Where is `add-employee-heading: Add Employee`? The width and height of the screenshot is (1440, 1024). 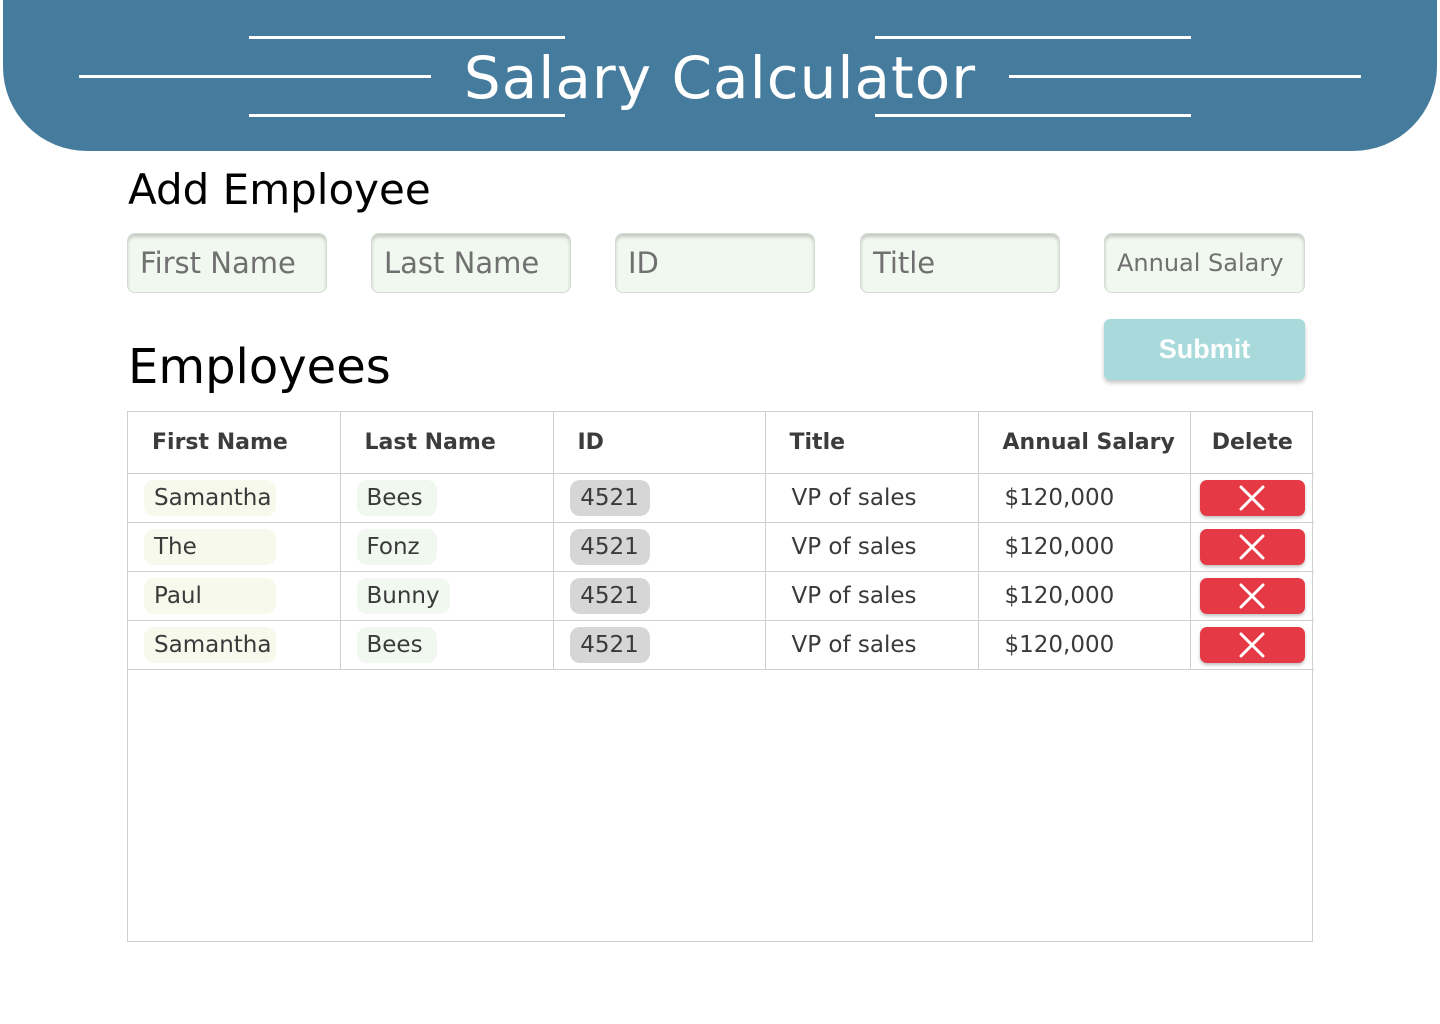 add-employee-heading: Add Employee is located at coordinates (279, 189).